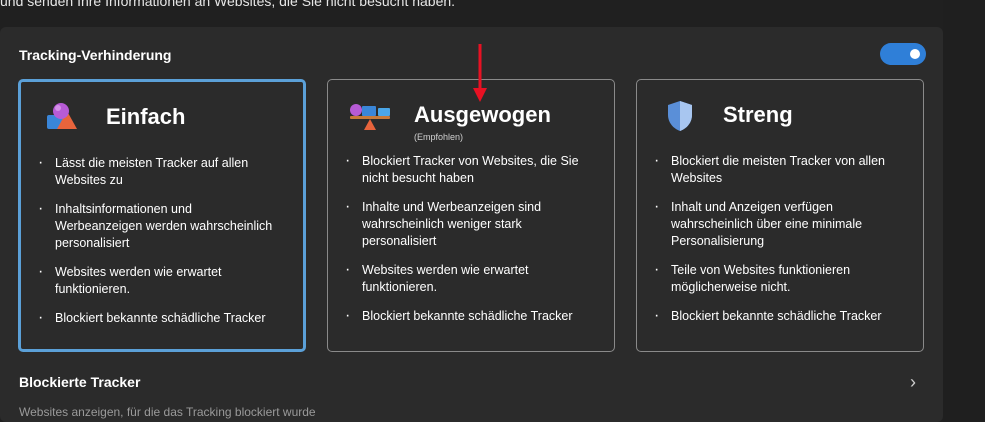  Describe the element at coordinates (146, 116) in the screenshot. I see `card-title: Einfach` at that location.